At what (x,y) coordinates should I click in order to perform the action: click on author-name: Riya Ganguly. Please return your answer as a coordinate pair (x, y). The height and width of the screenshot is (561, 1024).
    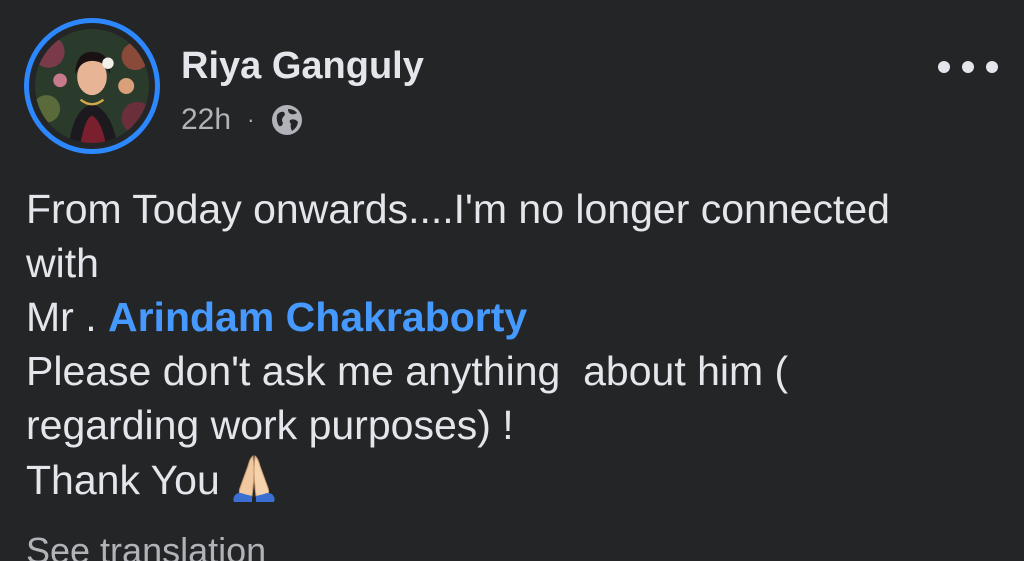
    Looking at the image, I should click on (302, 66).